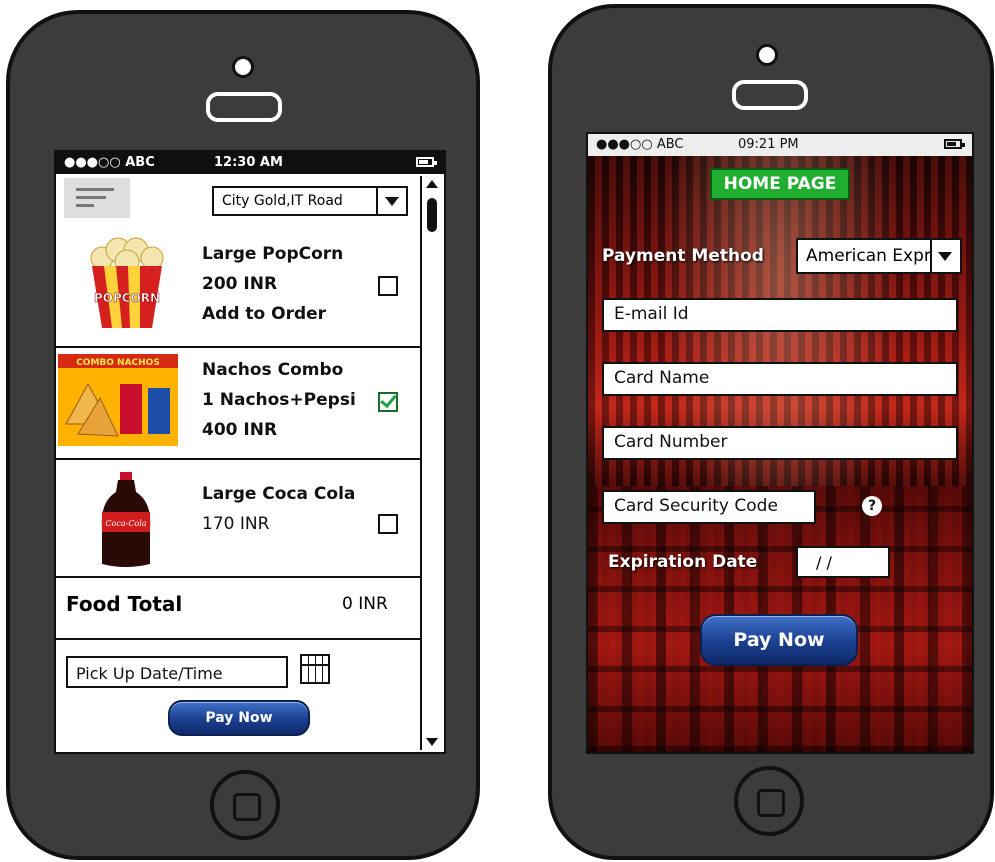 The height and width of the screenshot is (862, 995). Describe the element at coordinates (432, 742) in the screenshot. I see `scroll-down-icon` at that location.